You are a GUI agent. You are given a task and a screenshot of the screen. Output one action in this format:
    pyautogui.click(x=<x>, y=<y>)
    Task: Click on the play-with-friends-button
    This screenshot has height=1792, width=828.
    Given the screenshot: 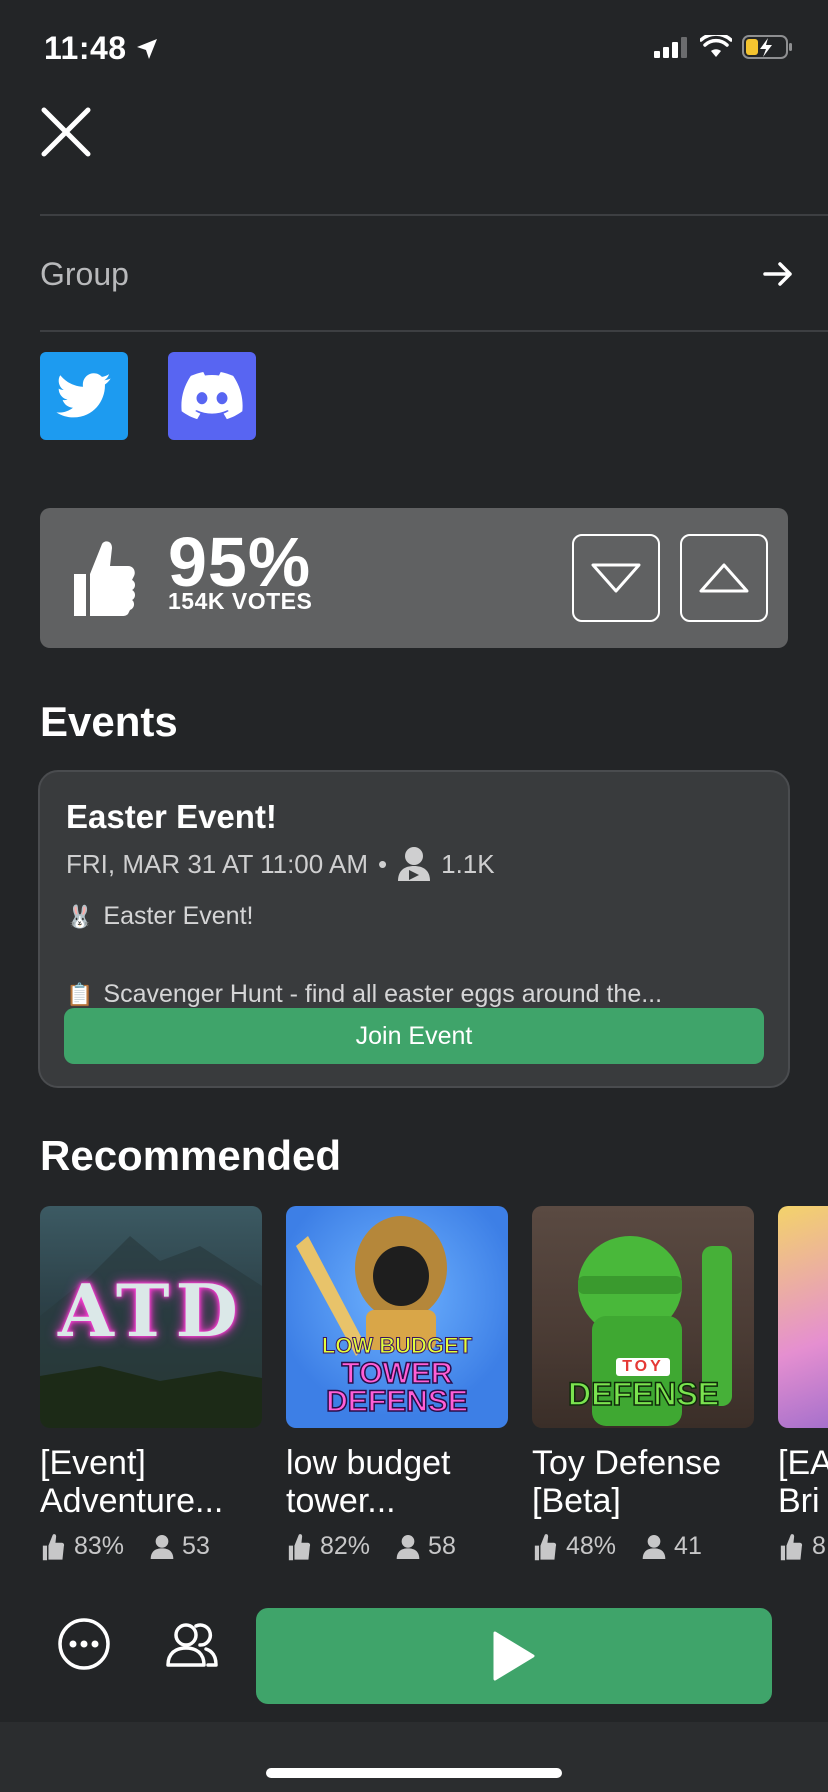 What is the action you would take?
    pyautogui.click(x=192, y=1644)
    